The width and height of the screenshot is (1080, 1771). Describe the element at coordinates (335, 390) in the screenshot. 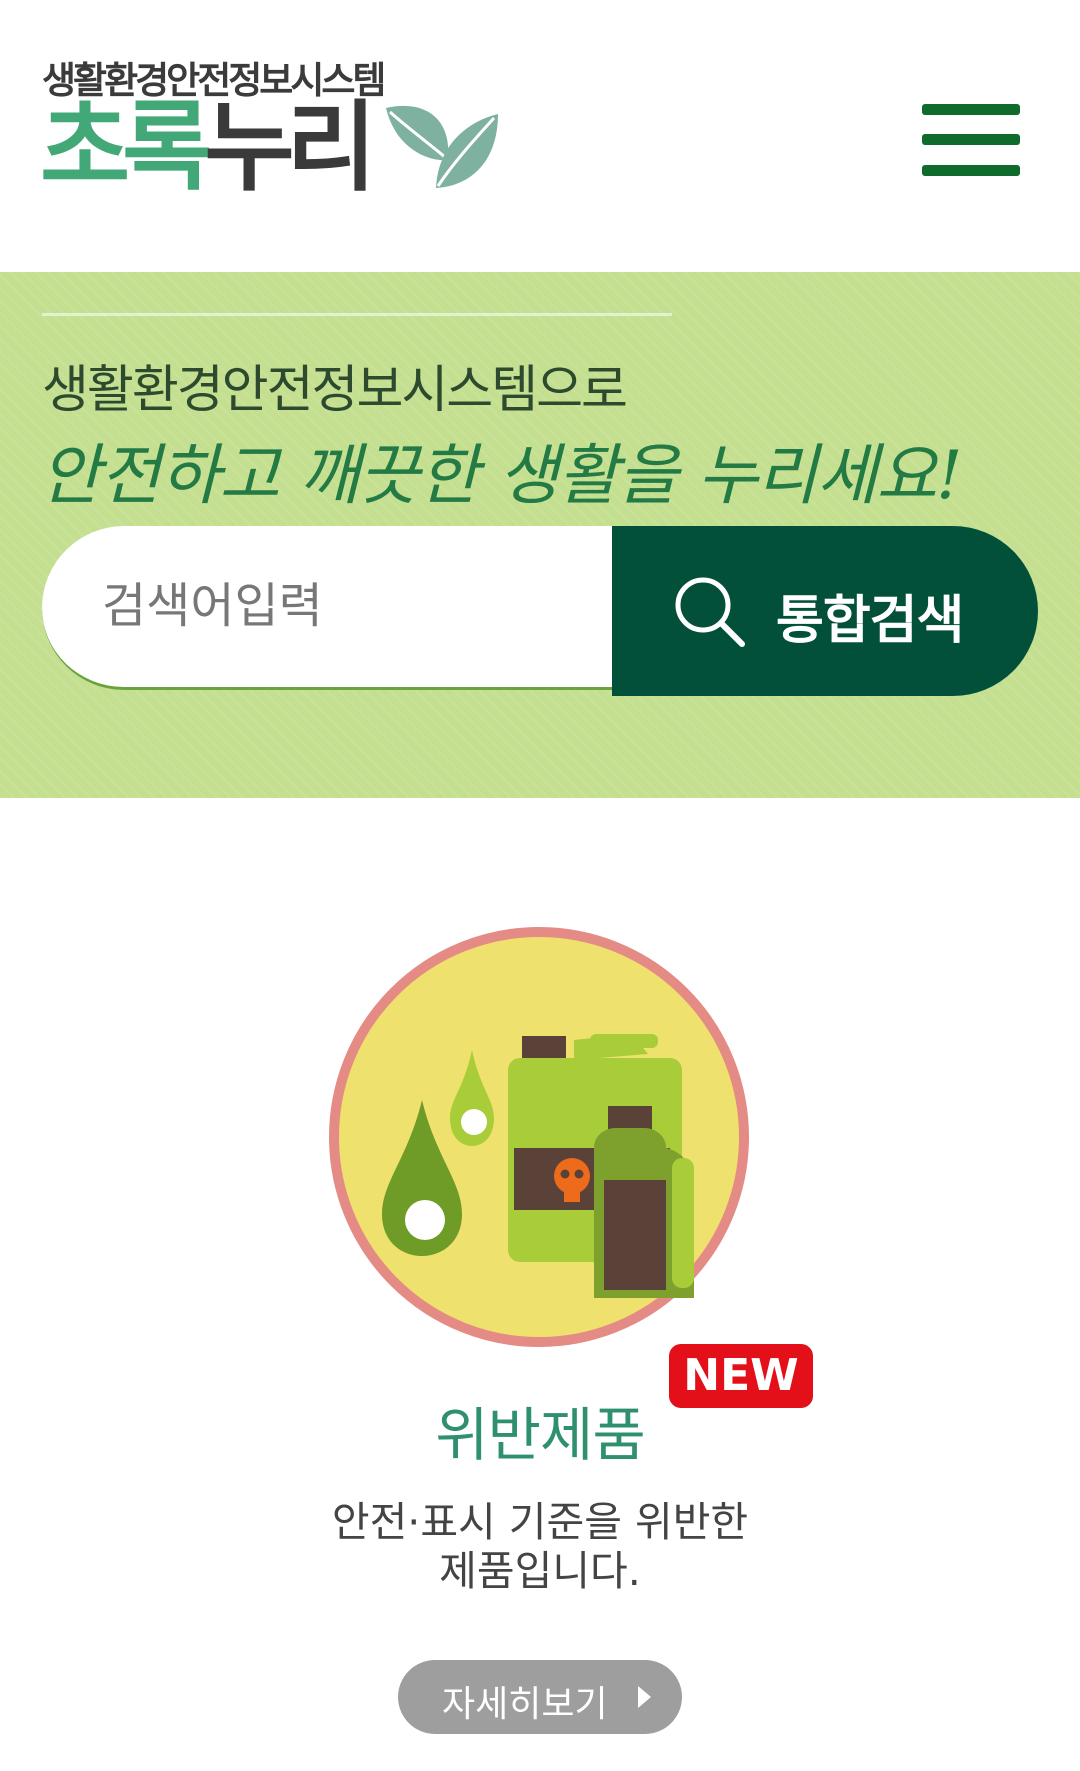

I see `hero-subtitle: 생활환경안전정보시스템으로` at that location.